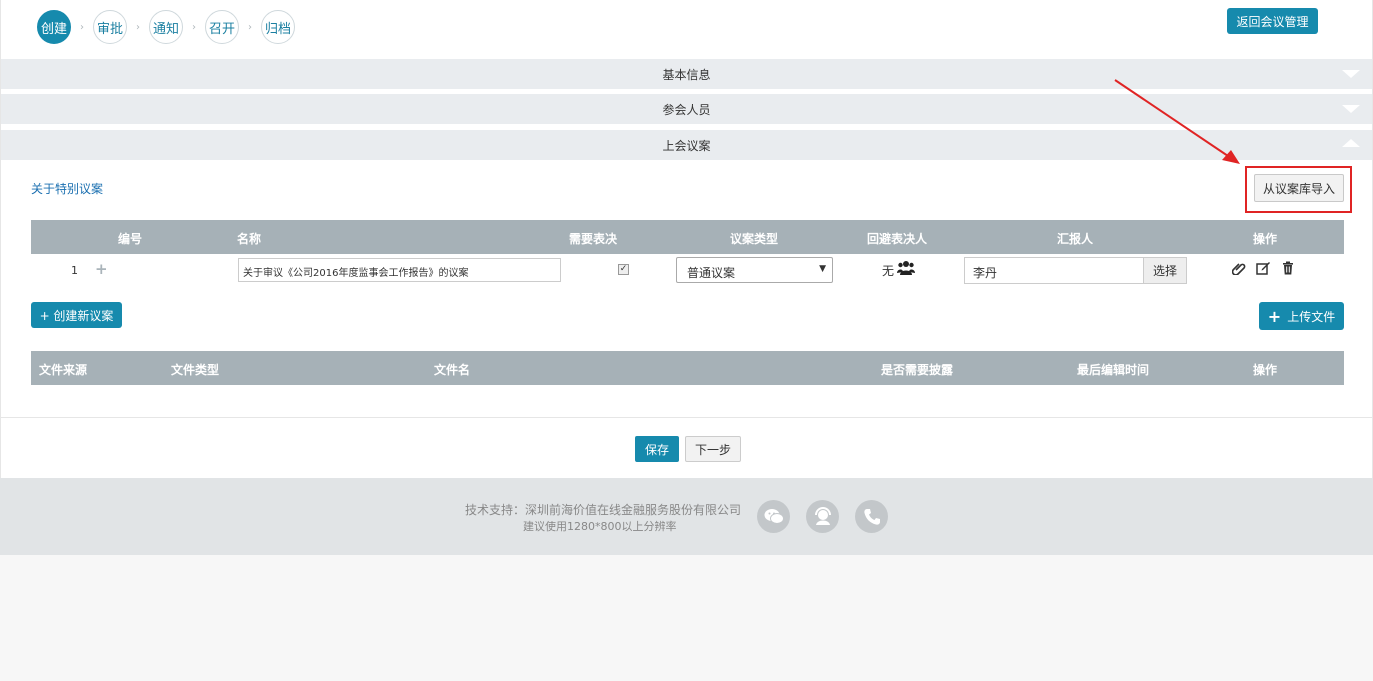 The width and height of the screenshot is (1373, 681). What do you see at coordinates (1265, 370) in the screenshot?
I see `col-header-file-actions: 操作` at bounding box center [1265, 370].